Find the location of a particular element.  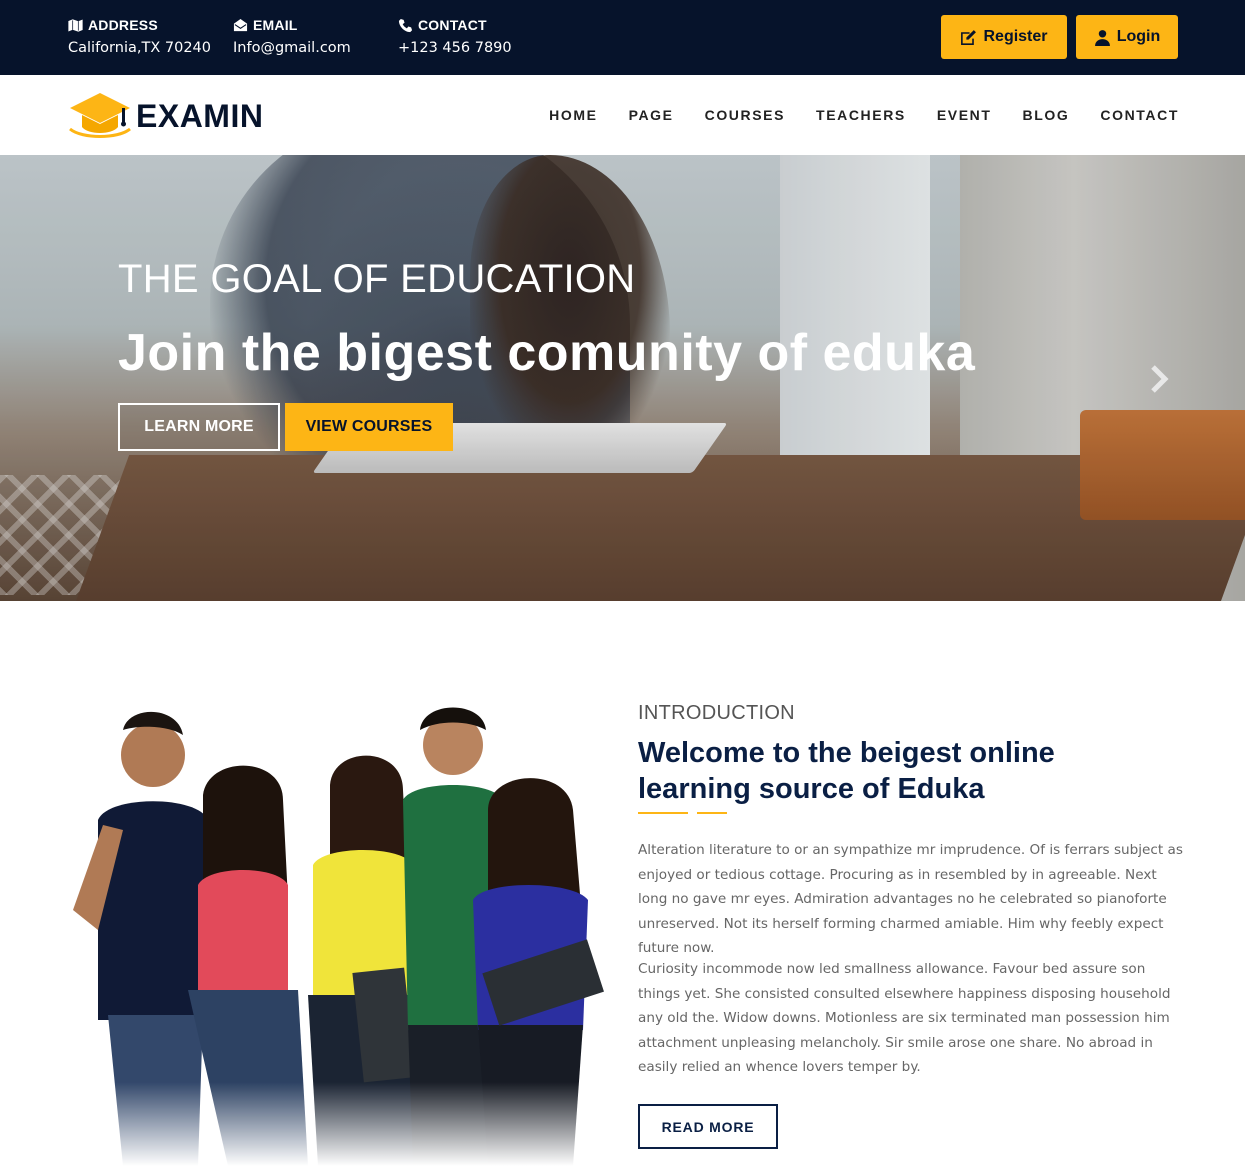

contact-label: CONTACT is located at coordinates (452, 25).